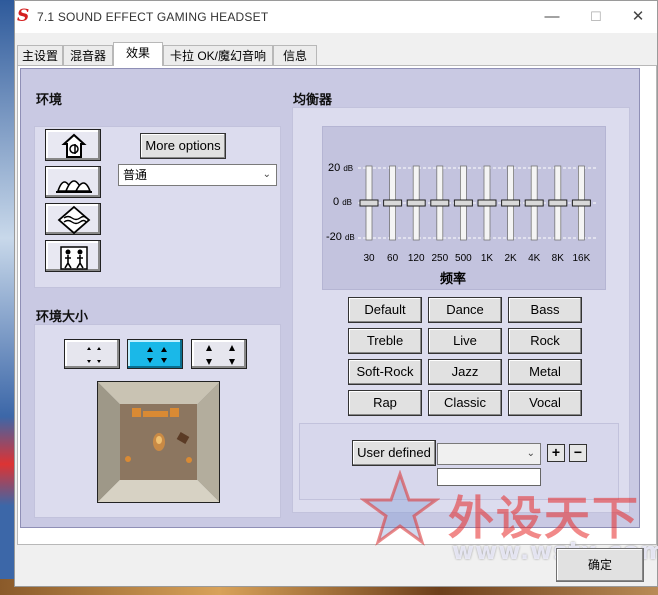 This screenshot has width=658, height=595. Describe the element at coordinates (88, 55) in the screenshot. I see `tab-mixer: 混音器` at that location.